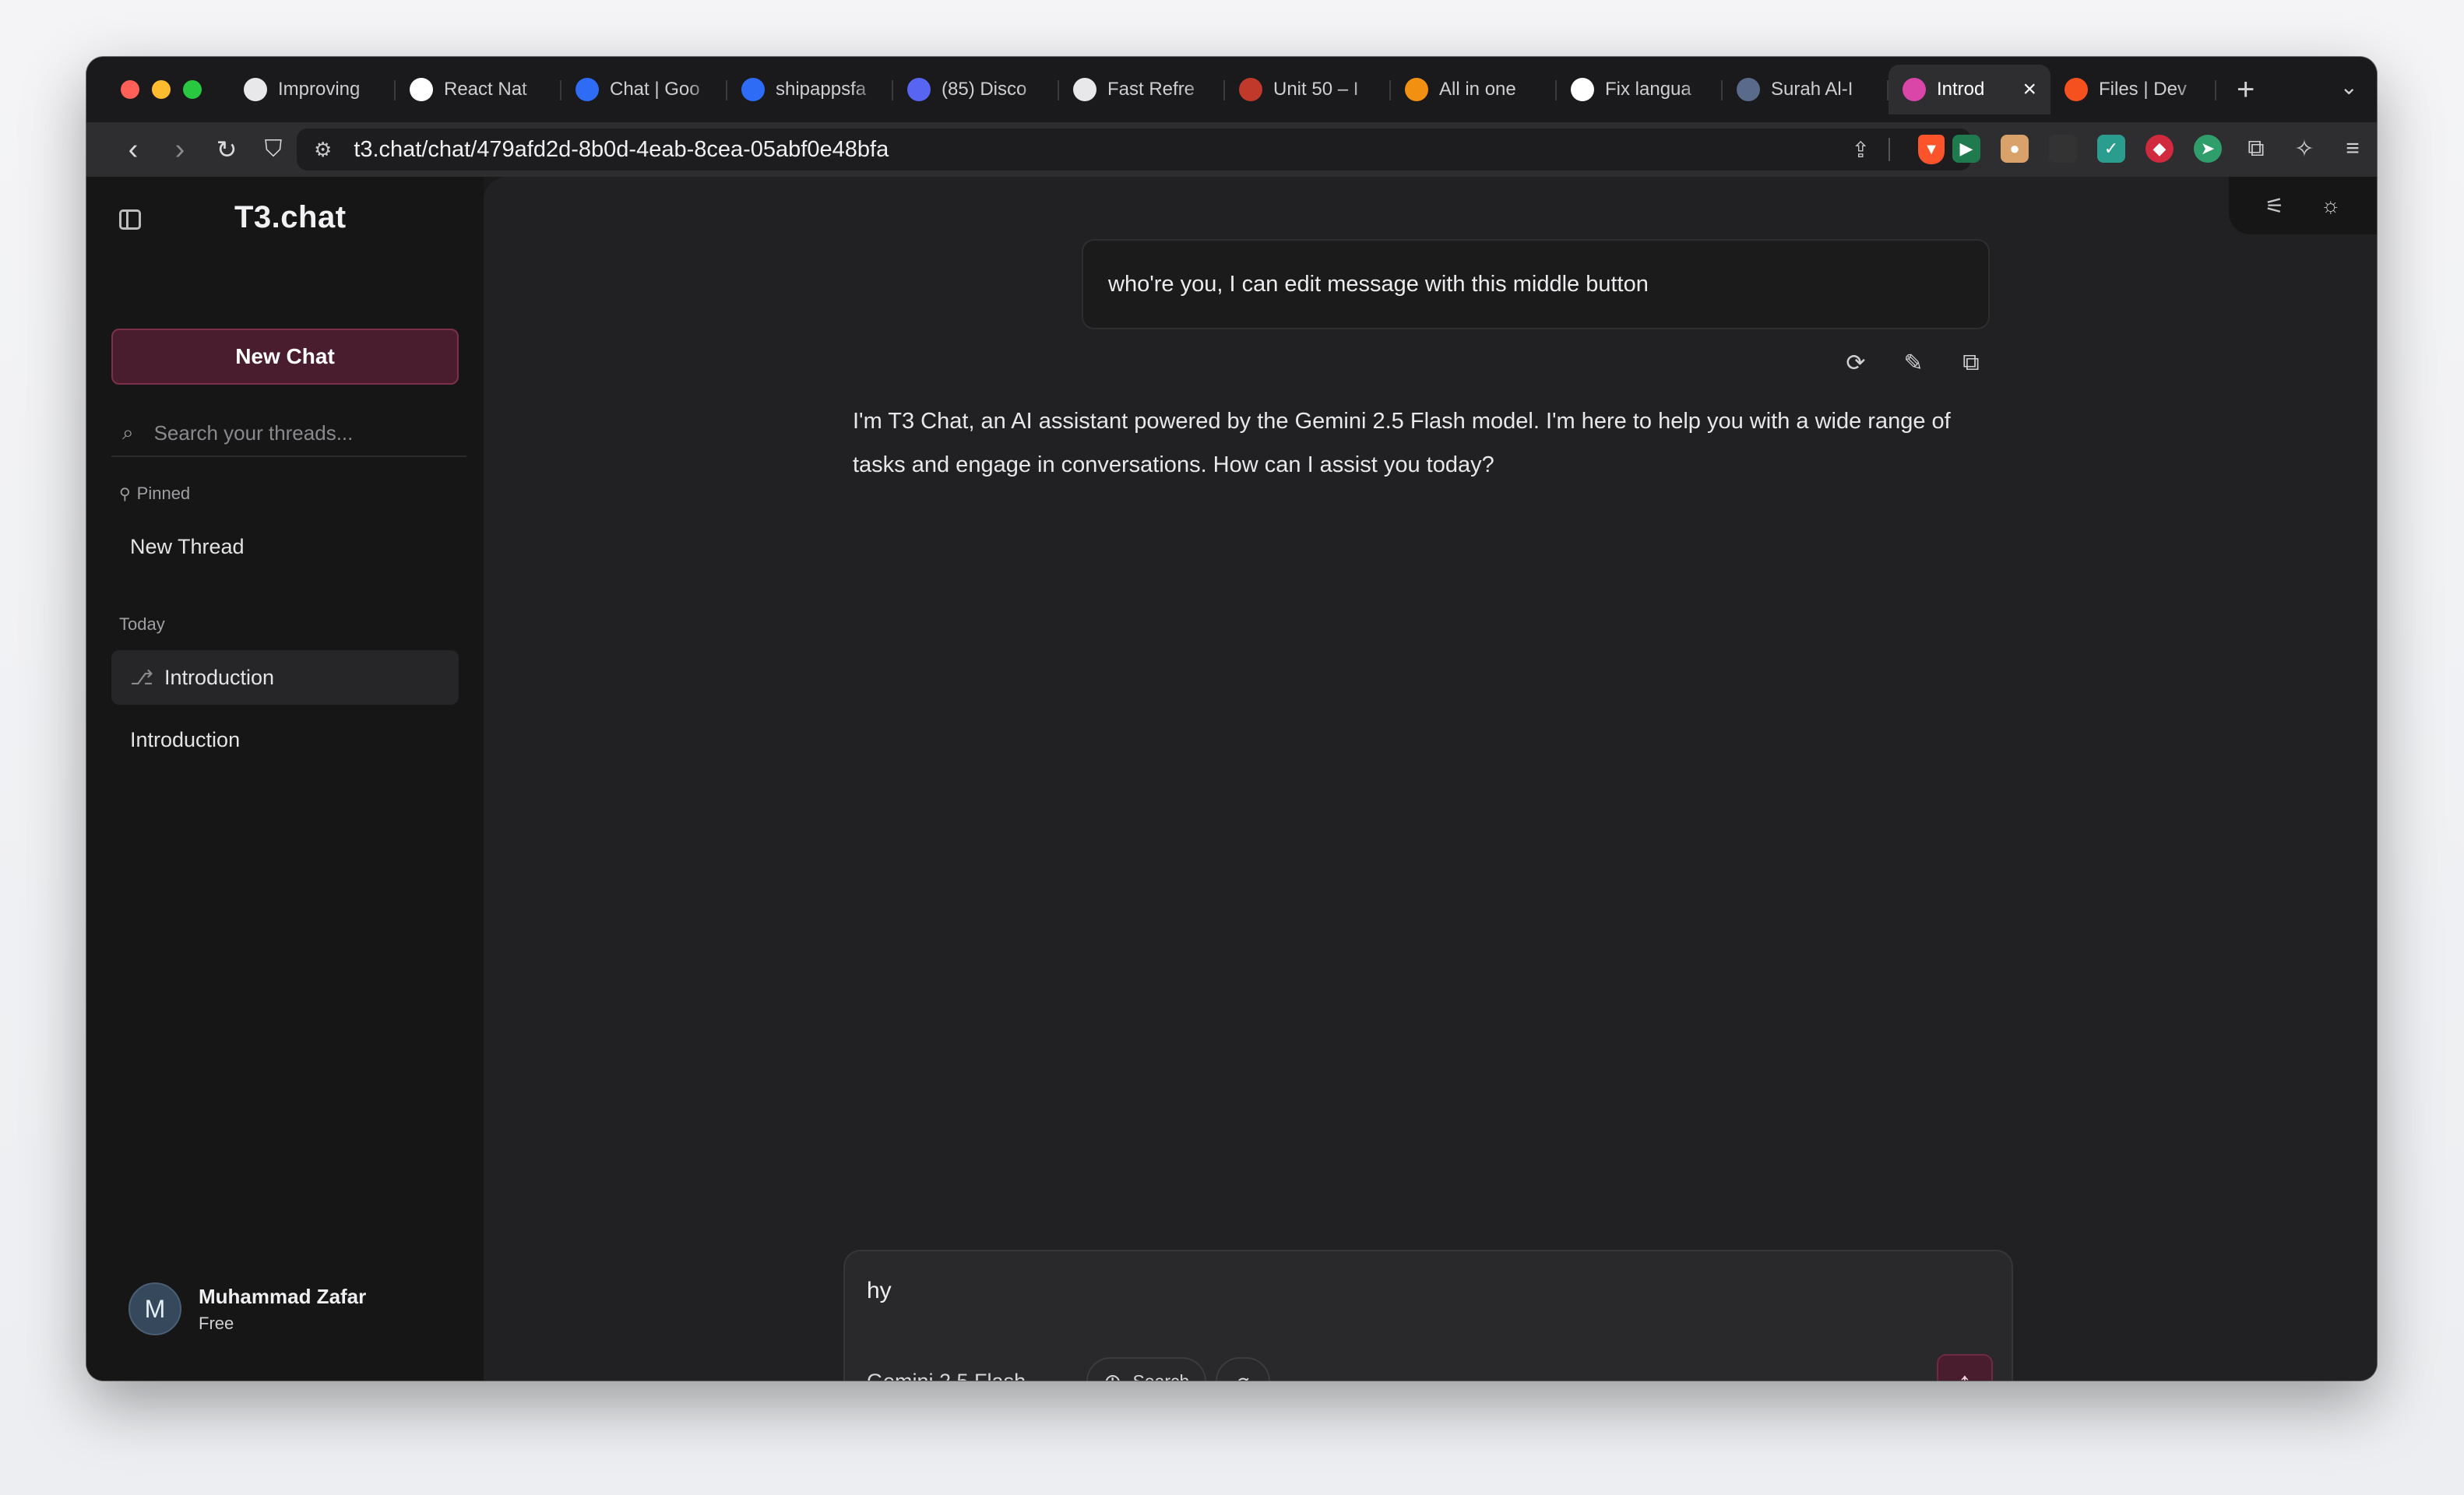  Describe the element at coordinates (1151, 90) in the screenshot. I see `tab-label: Fast Refre` at that location.